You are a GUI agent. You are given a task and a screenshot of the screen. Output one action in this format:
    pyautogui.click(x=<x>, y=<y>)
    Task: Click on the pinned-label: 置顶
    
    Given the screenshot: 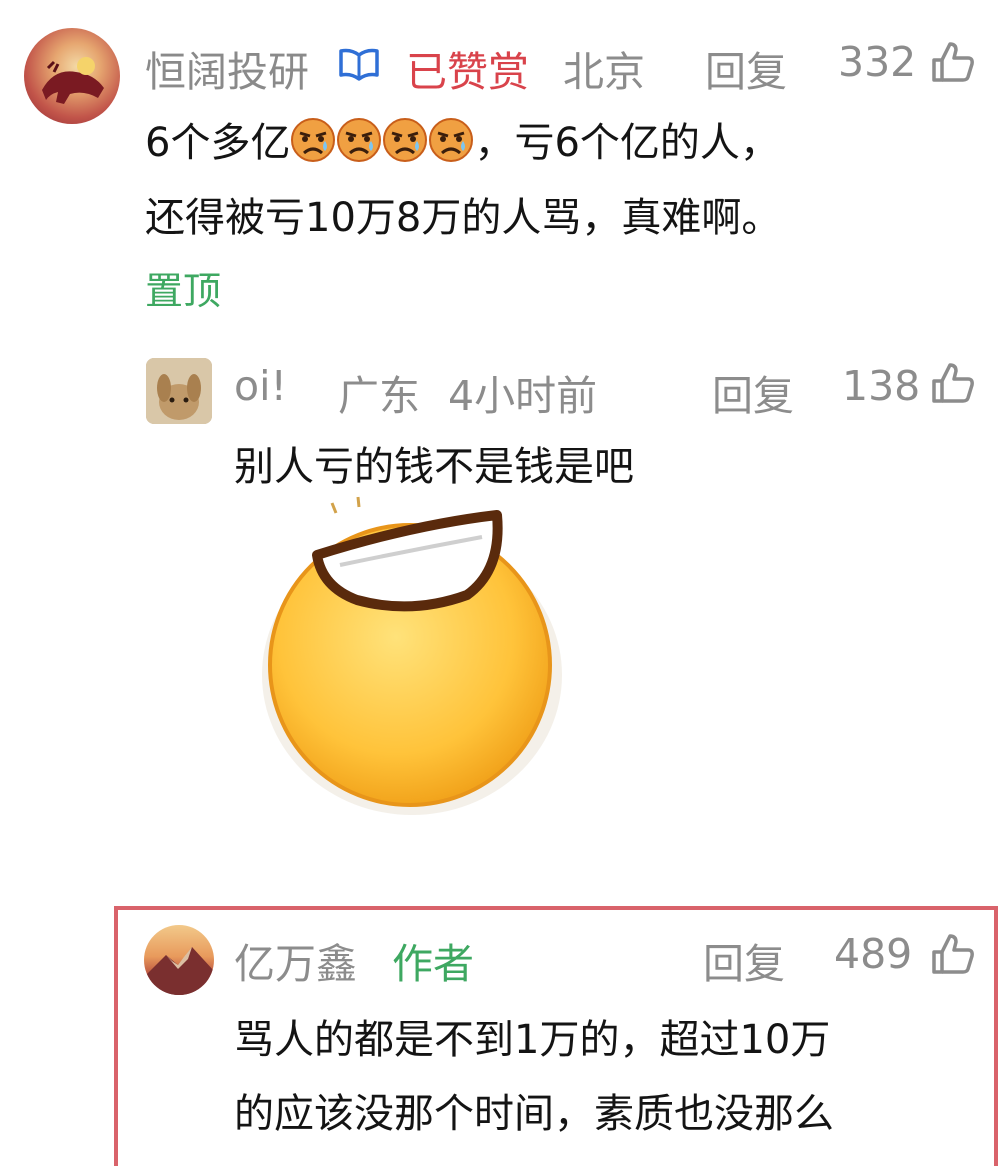 What is the action you would take?
    pyautogui.click(x=183, y=291)
    